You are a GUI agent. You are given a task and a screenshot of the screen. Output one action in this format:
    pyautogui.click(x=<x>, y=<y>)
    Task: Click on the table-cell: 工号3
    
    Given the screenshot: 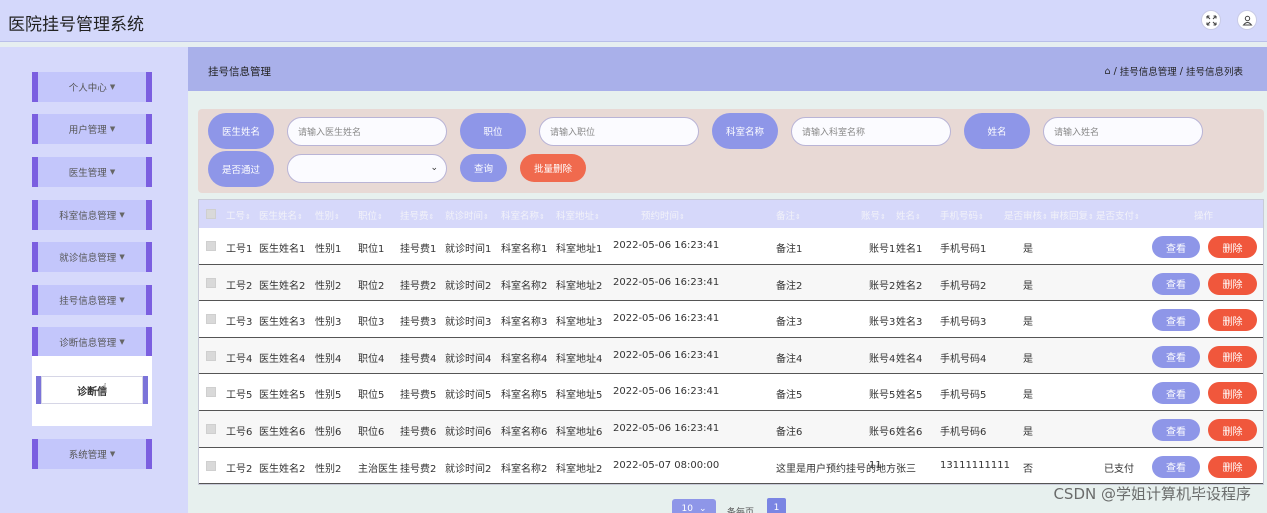 What is the action you would take?
    pyautogui.click(x=239, y=323)
    